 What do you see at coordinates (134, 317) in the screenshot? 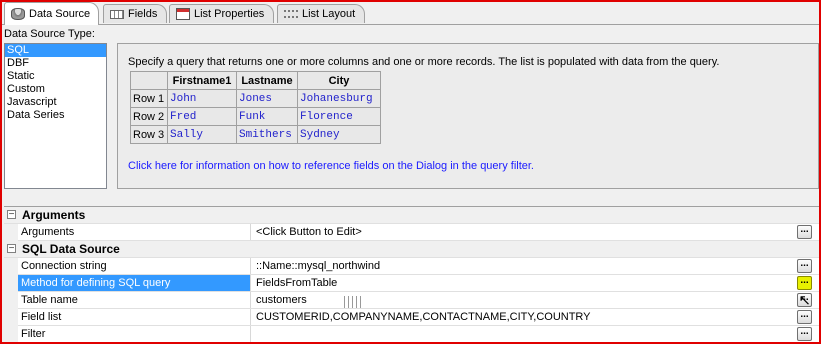
I see `property-name: Field list` at bounding box center [134, 317].